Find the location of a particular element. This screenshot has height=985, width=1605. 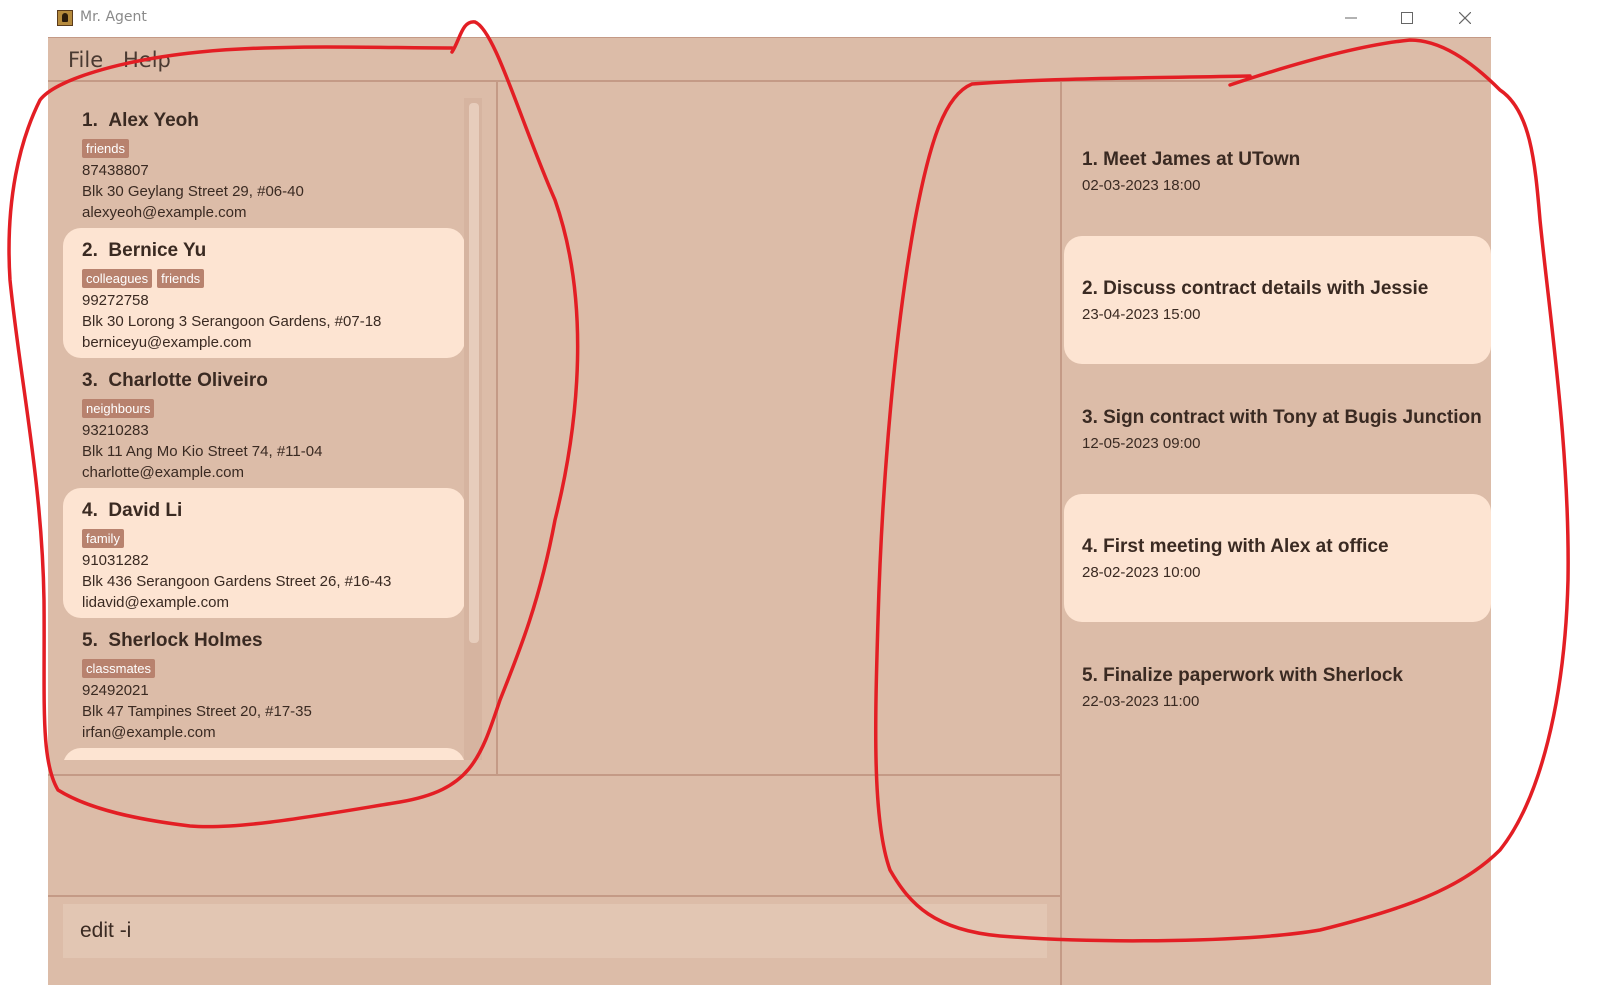

maximize-button is located at coordinates (1407, 18).